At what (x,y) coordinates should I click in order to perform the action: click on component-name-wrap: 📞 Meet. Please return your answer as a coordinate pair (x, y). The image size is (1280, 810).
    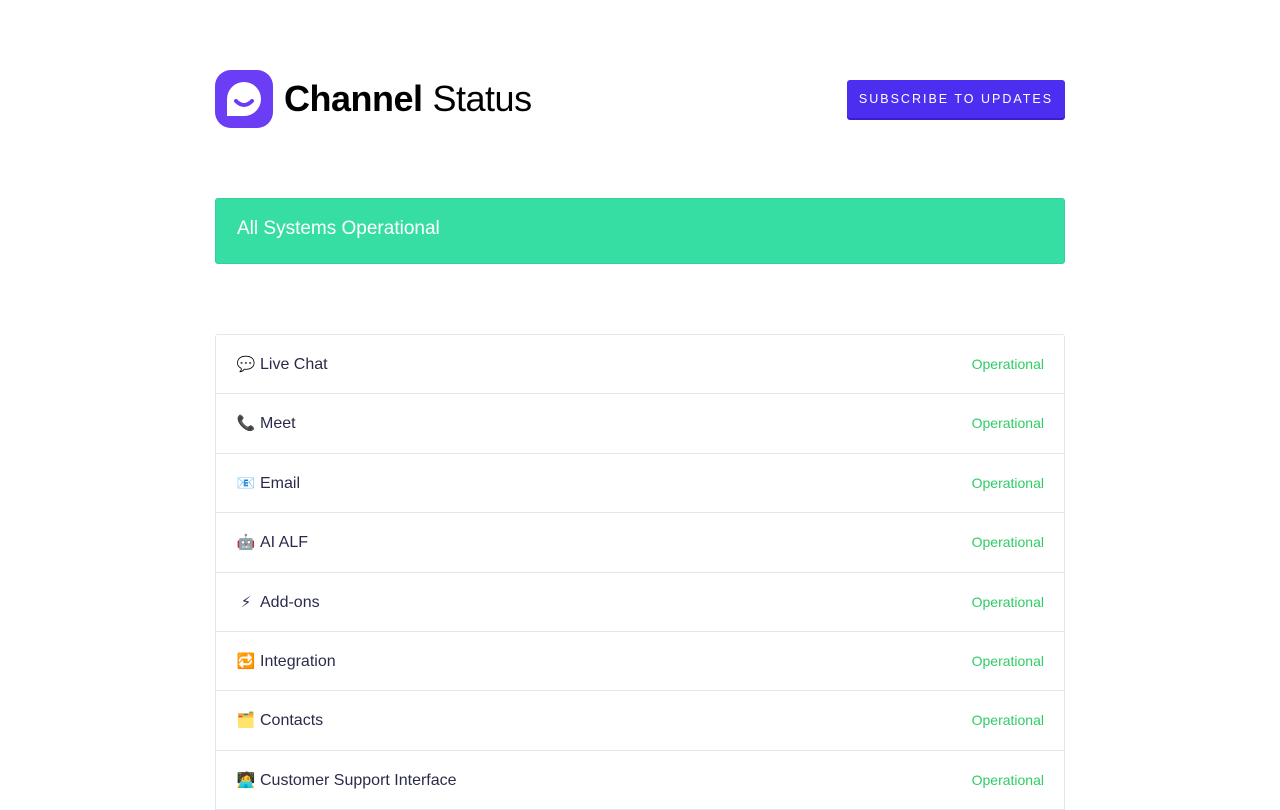
    Looking at the image, I should click on (266, 423).